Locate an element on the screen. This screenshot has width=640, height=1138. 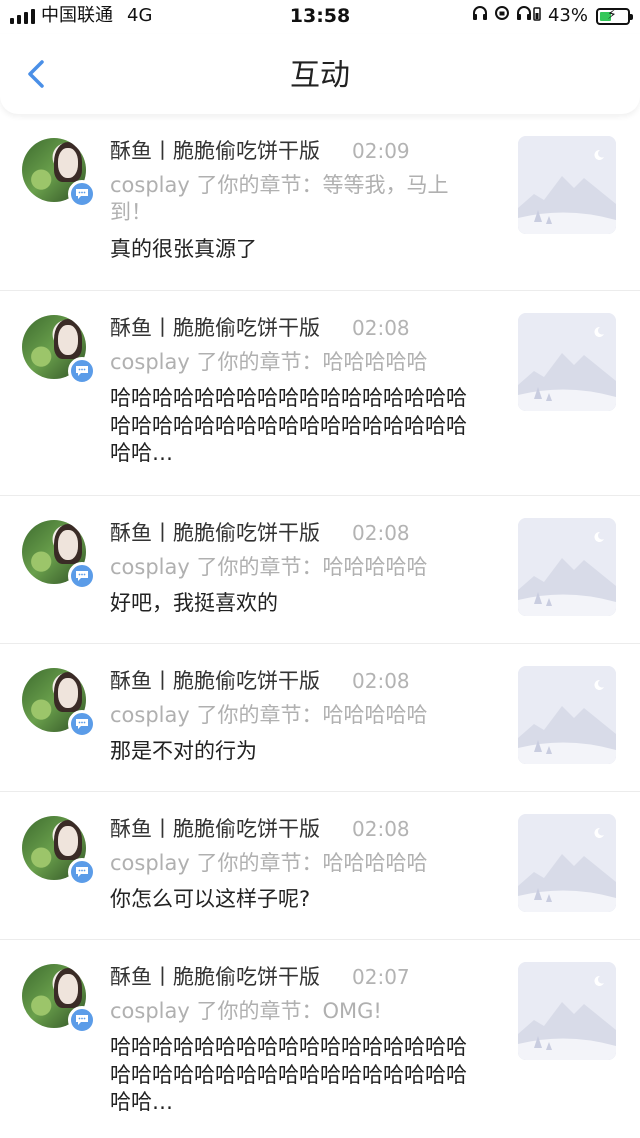
activity-subtitle: cosplay 了你的章节：等等我，马上到！ is located at coordinates (279, 198).